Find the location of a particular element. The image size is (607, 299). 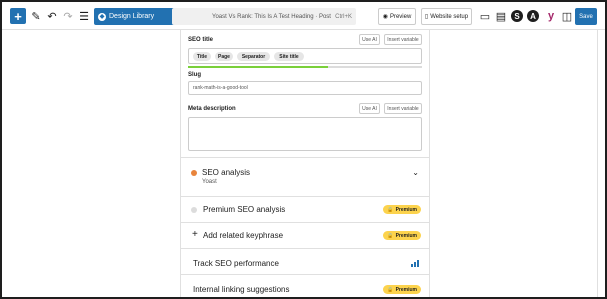

preview-label: Preview is located at coordinates (400, 16).